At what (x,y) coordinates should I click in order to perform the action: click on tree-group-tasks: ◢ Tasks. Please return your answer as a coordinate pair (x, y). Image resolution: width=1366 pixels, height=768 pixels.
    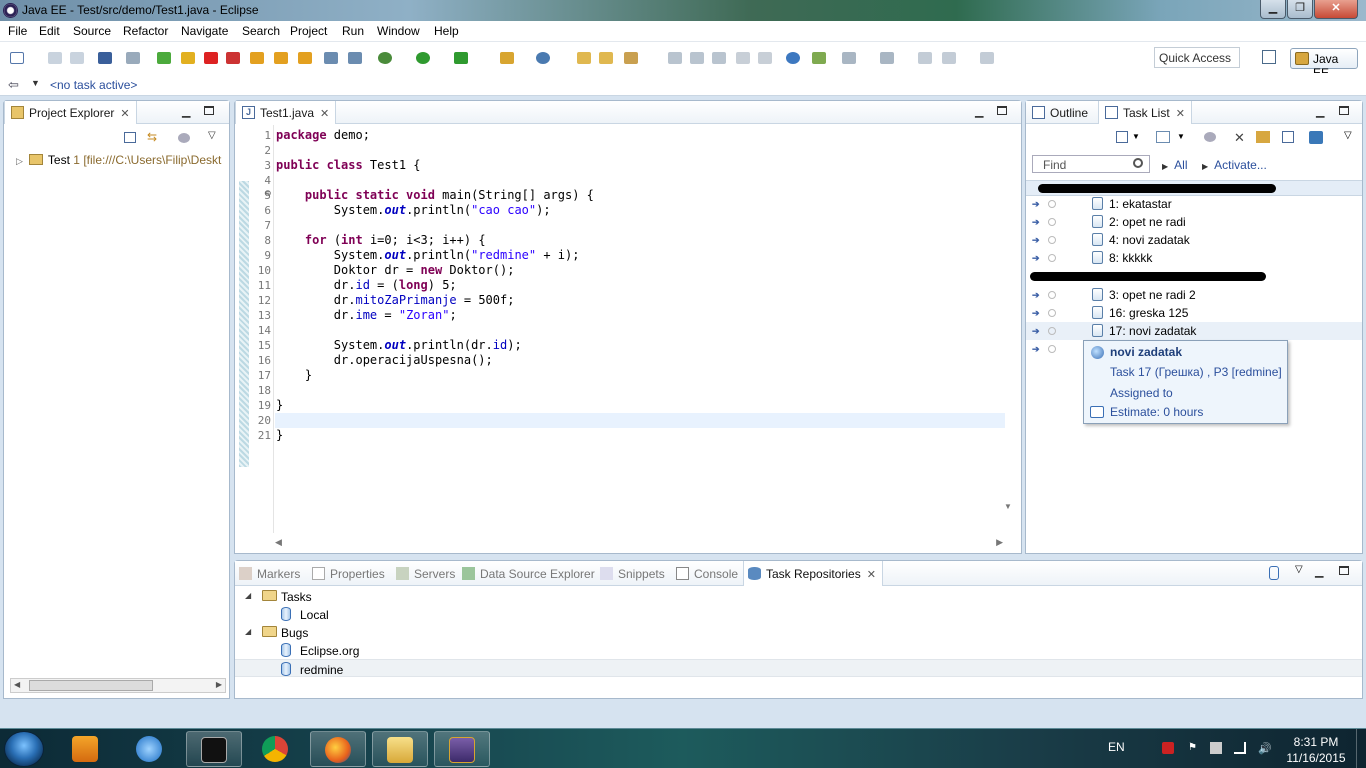
    Looking at the image, I should click on (798, 596).